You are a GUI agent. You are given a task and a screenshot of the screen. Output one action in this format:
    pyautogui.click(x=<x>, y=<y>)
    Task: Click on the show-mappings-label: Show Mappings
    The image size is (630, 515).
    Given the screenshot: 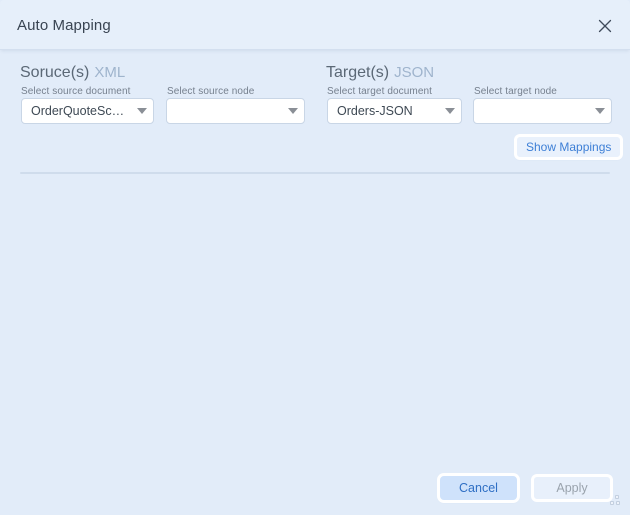 What is the action you would take?
    pyautogui.click(x=569, y=147)
    